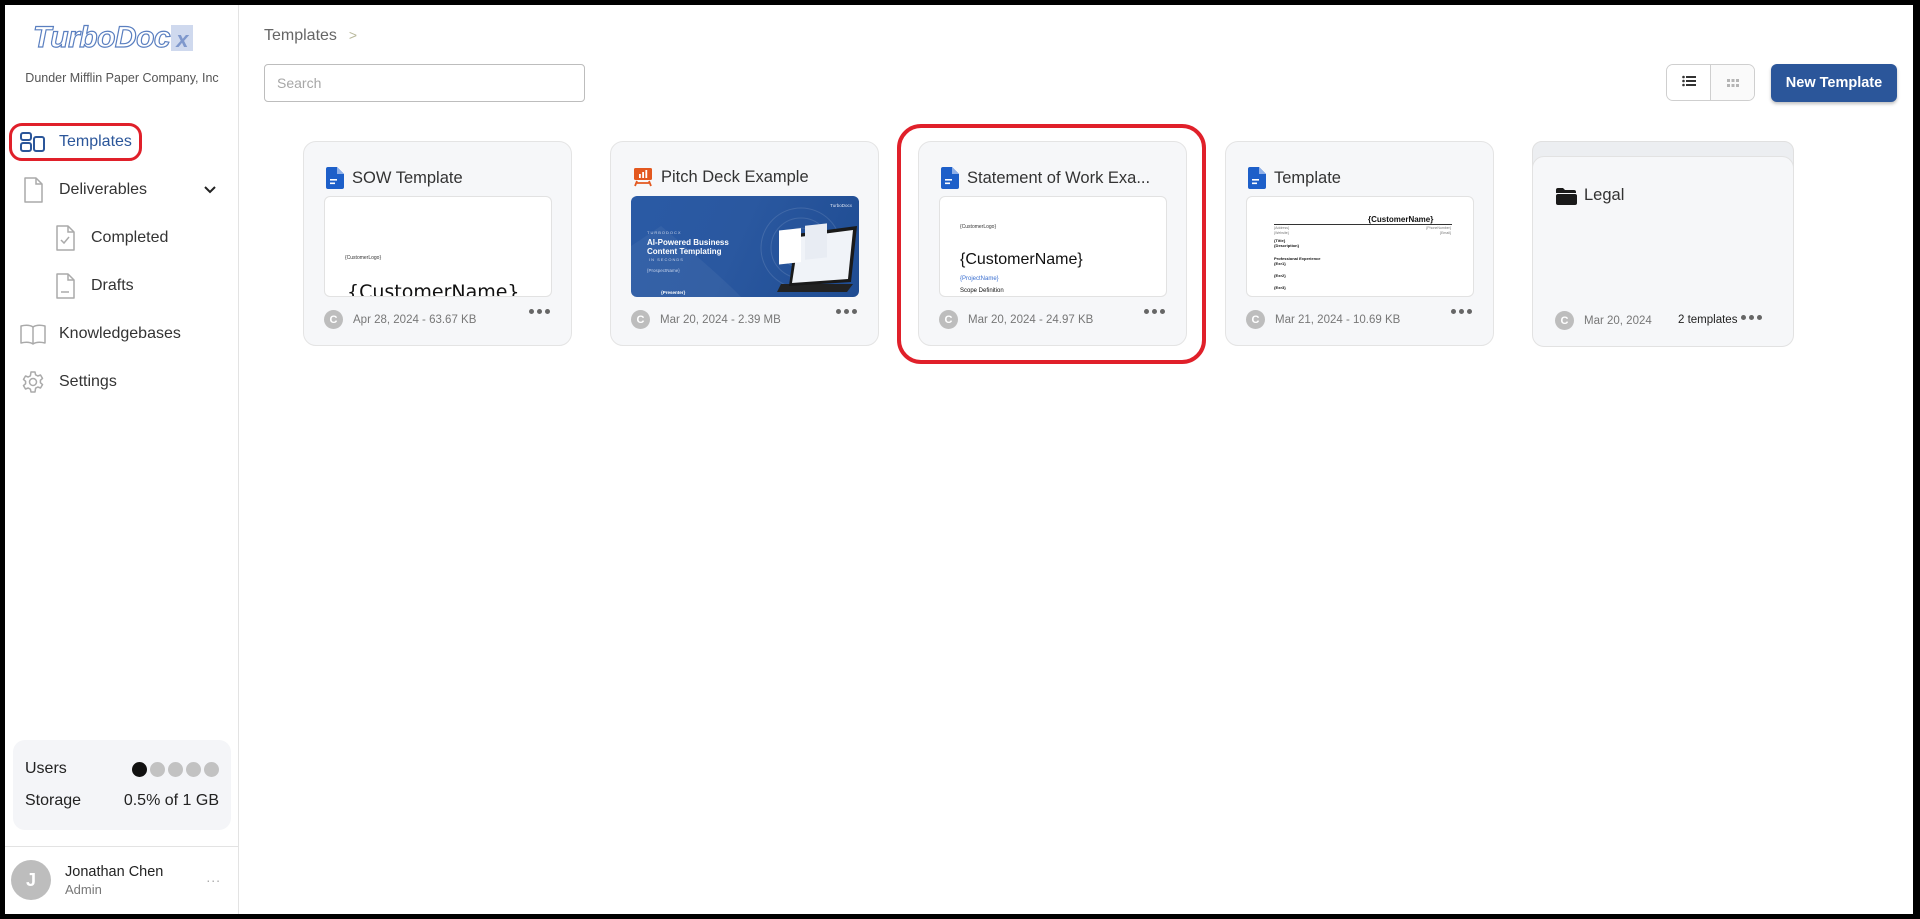  Describe the element at coordinates (103, 189) in the screenshot. I see `sidebar-item-label: Deliverables` at that location.